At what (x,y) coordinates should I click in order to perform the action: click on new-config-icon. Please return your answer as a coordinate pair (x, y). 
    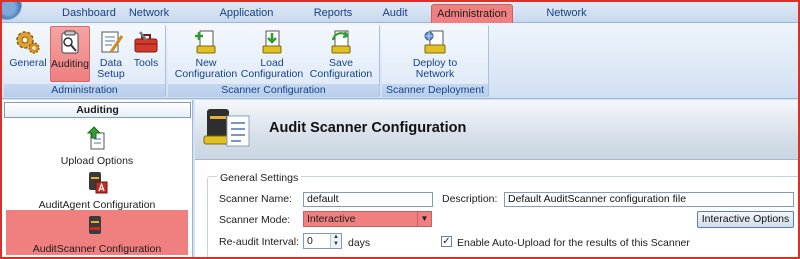
    Looking at the image, I should click on (205, 42).